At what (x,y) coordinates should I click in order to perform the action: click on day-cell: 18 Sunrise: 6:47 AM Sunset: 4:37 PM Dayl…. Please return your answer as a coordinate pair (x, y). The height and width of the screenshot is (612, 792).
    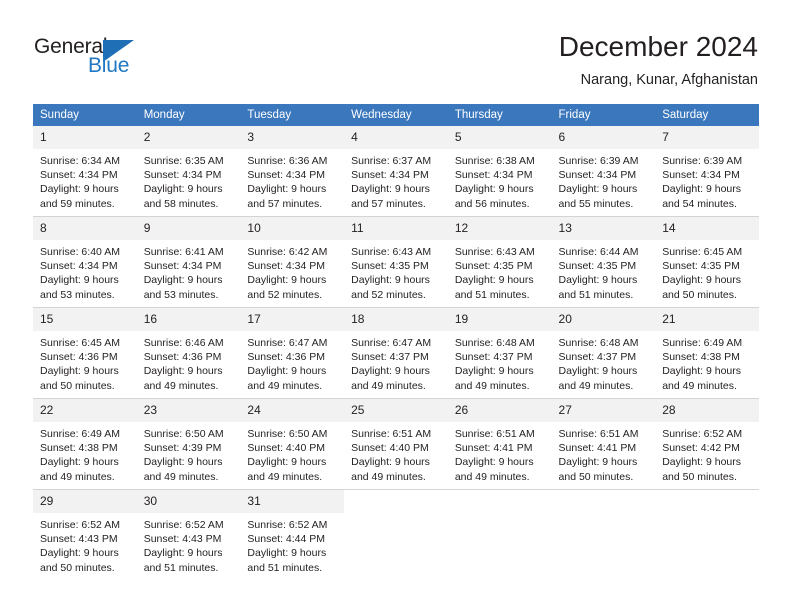
    Looking at the image, I should click on (396, 353).